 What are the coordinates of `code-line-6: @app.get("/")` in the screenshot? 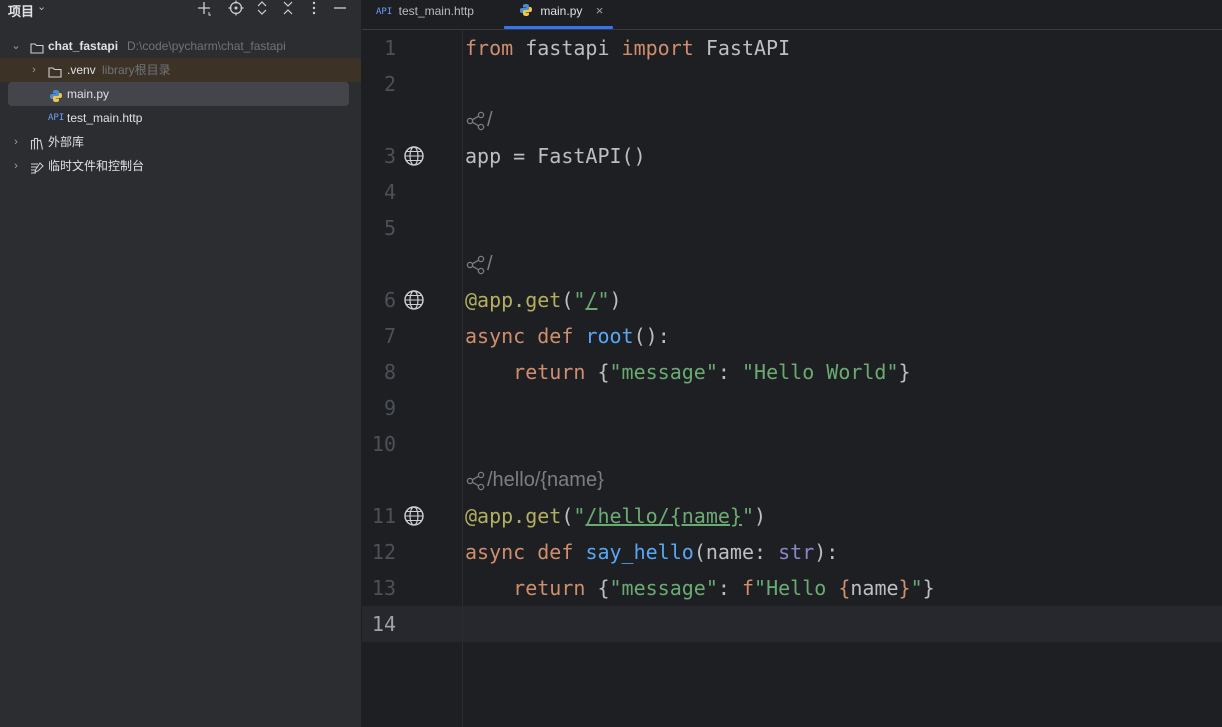 It's located at (543, 300).